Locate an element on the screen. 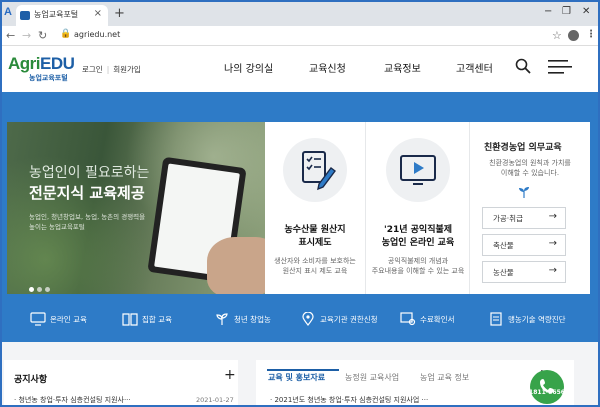 The height and width of the screenshot is (407, 600). eco-title: 친환경농업 의무교육 is located at coordinates (523, 148).